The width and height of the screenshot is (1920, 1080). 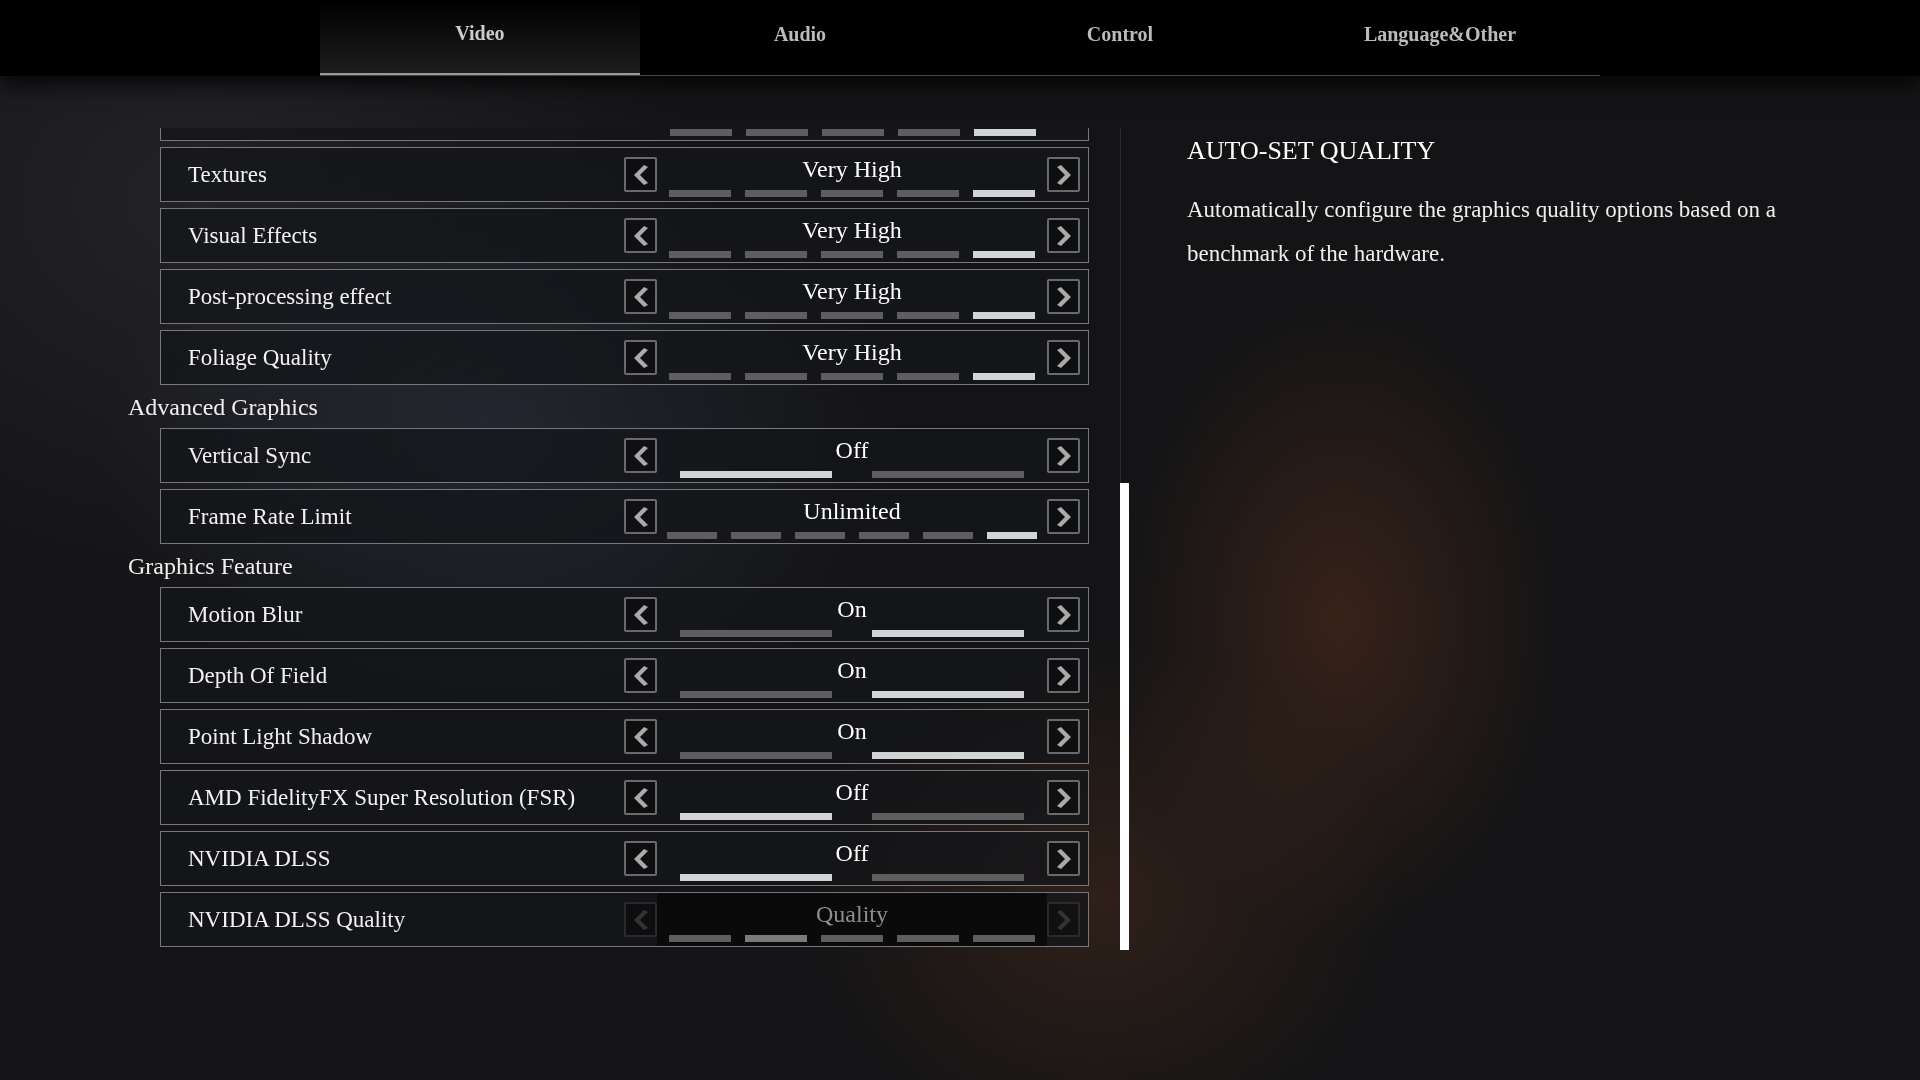 I want to click on setting-label: Vertical Sync, so click(x=250, y=455).